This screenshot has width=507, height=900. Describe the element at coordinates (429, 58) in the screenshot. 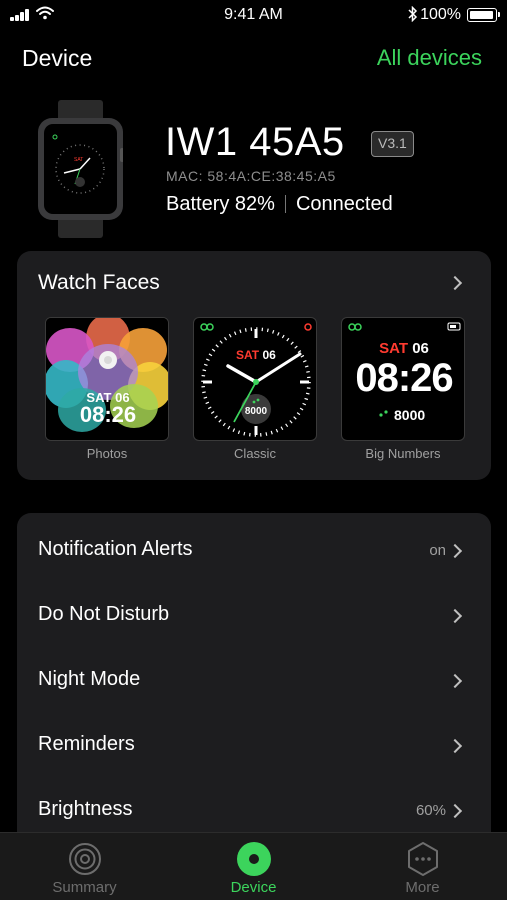

I see `all-devices-link: All devices` at that location.